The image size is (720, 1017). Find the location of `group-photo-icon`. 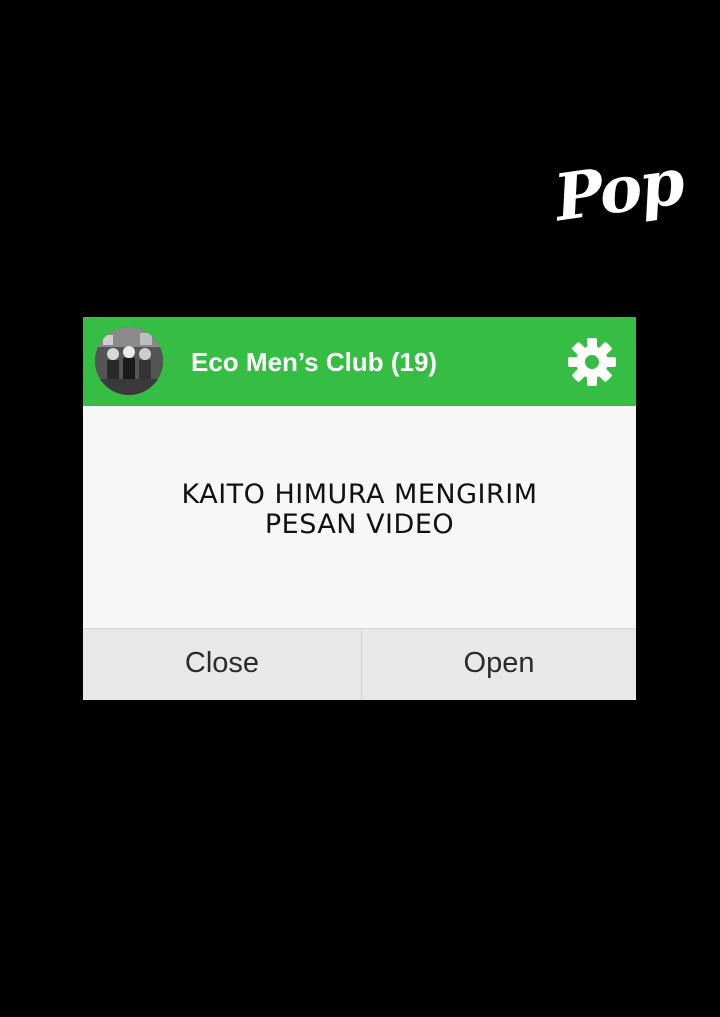

group-photo-icon is located at coordinates (129, 361).